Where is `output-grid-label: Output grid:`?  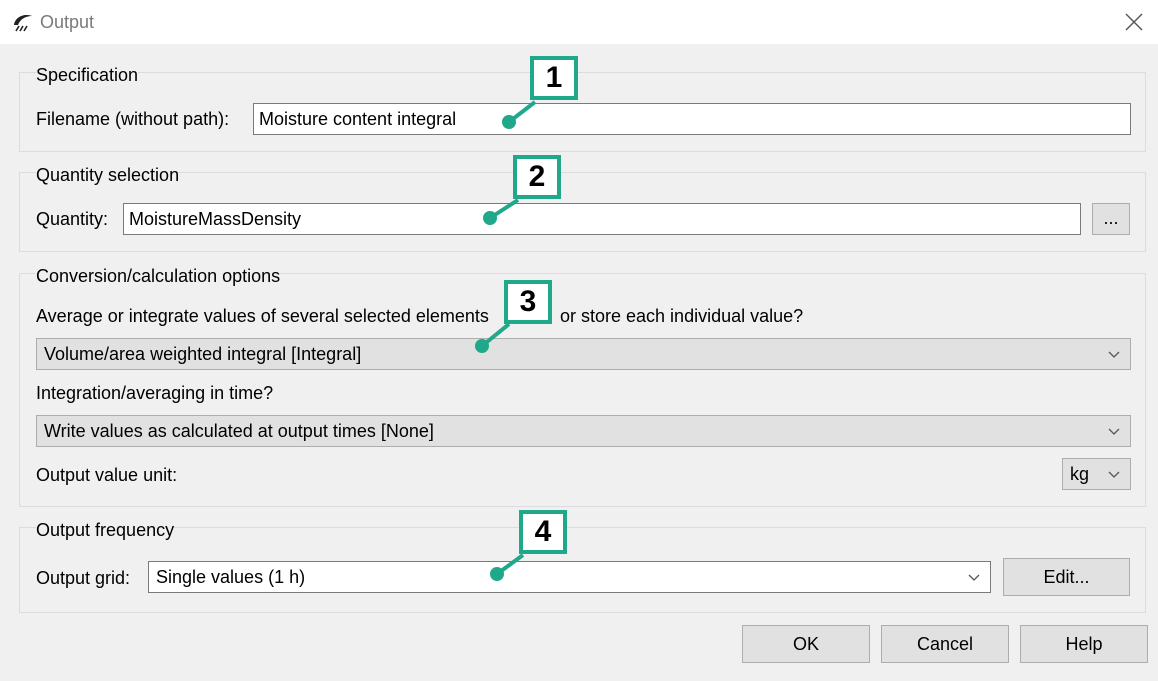
output-grid-label: Output grid: is located at coordinates (83, 578).